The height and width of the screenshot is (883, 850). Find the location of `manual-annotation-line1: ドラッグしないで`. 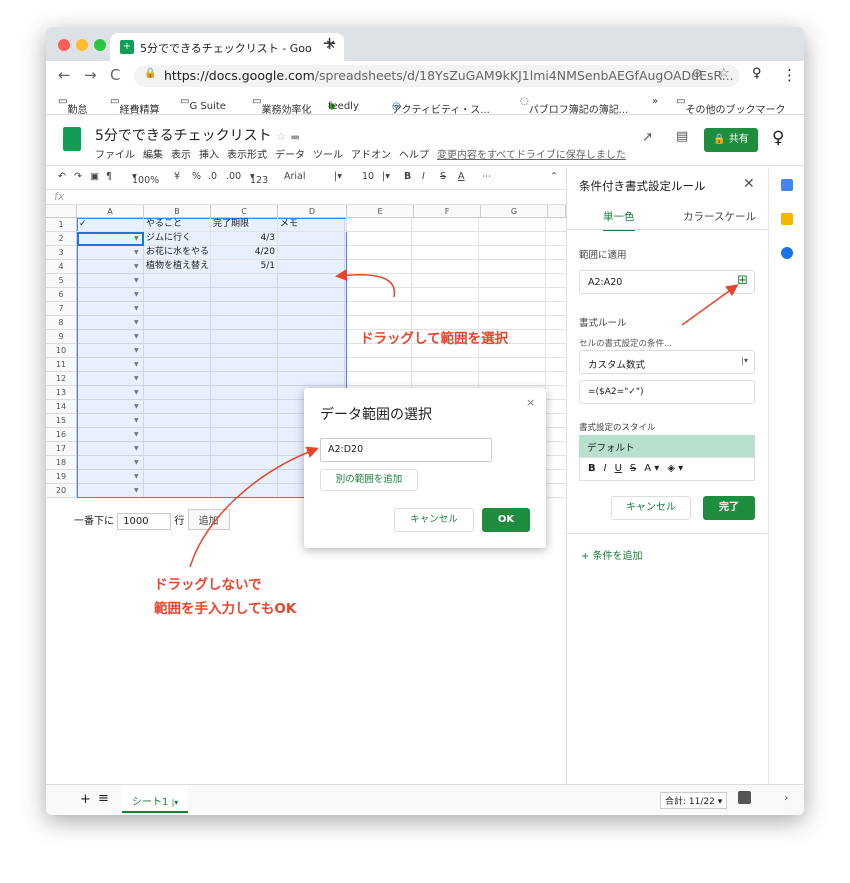

manual-annotation-line1: ドラッグしないで is located at coordinates (208, 585).